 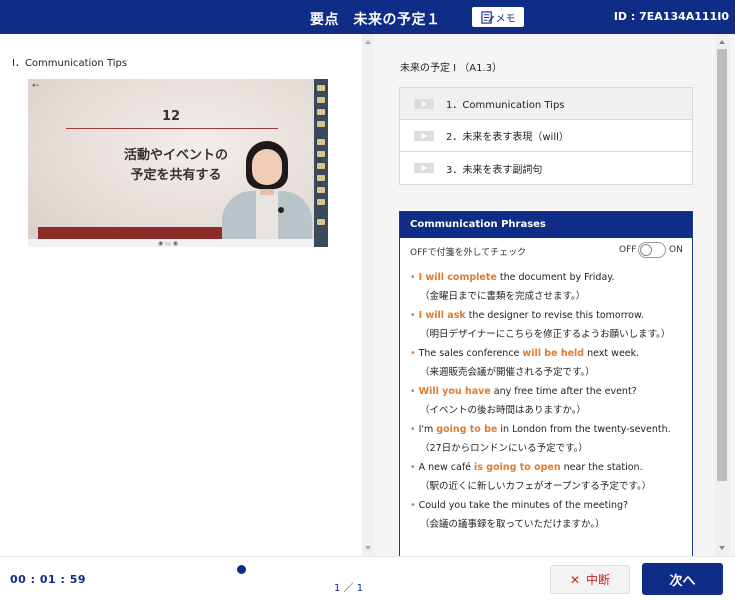 I want to click on toggle-off-label: OFF, so click(x=628, y=250).